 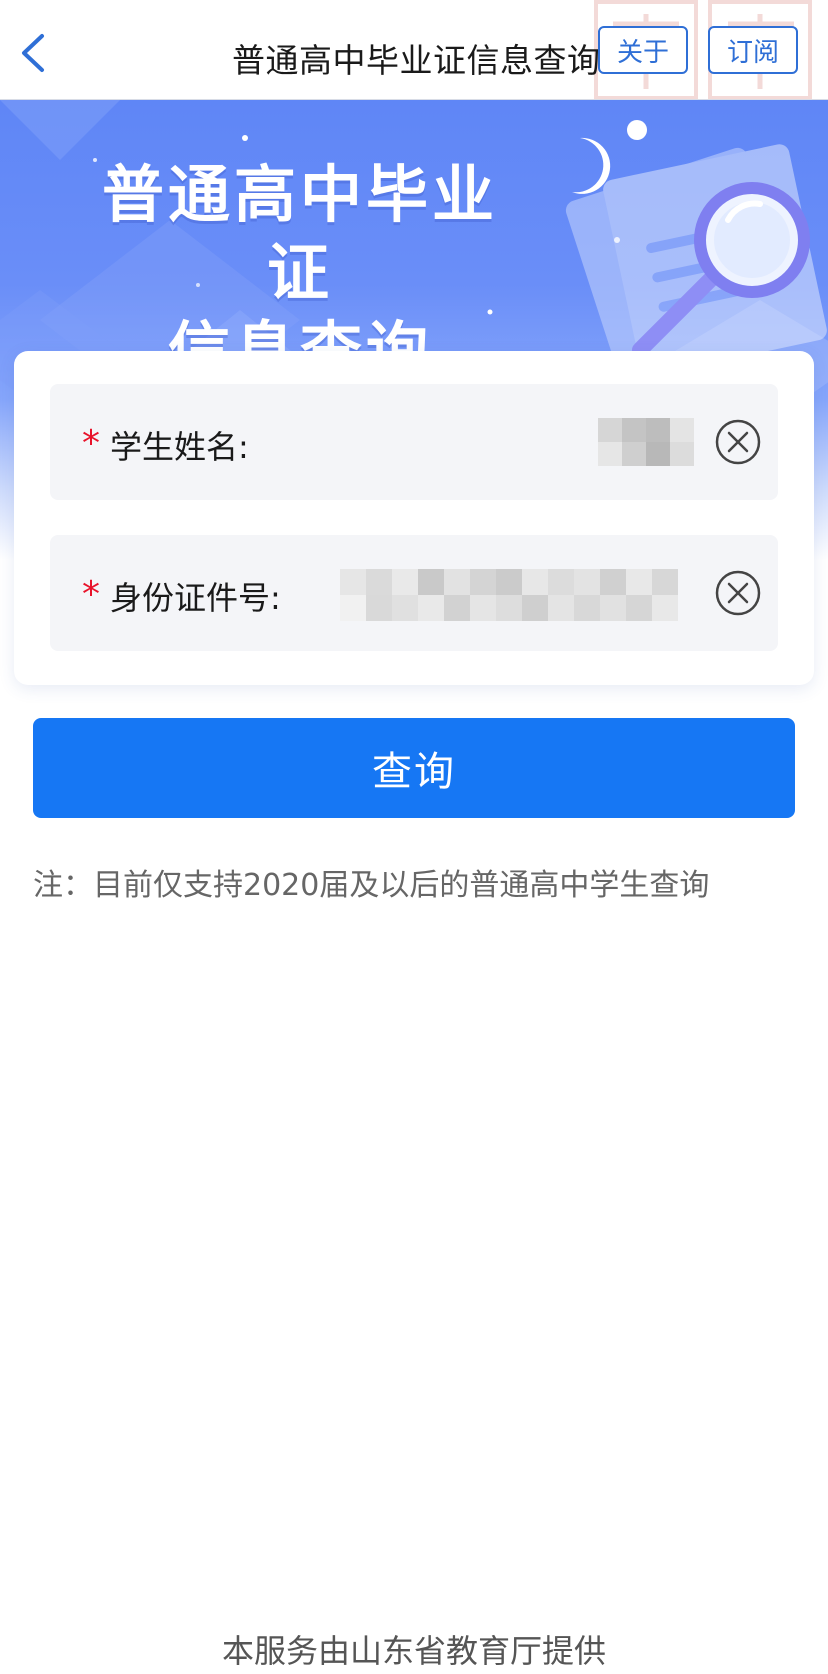 I want to click on query-note: 注：目前仅支持2020届及以后的普通高中学生查询, so click(x=371, y=885).